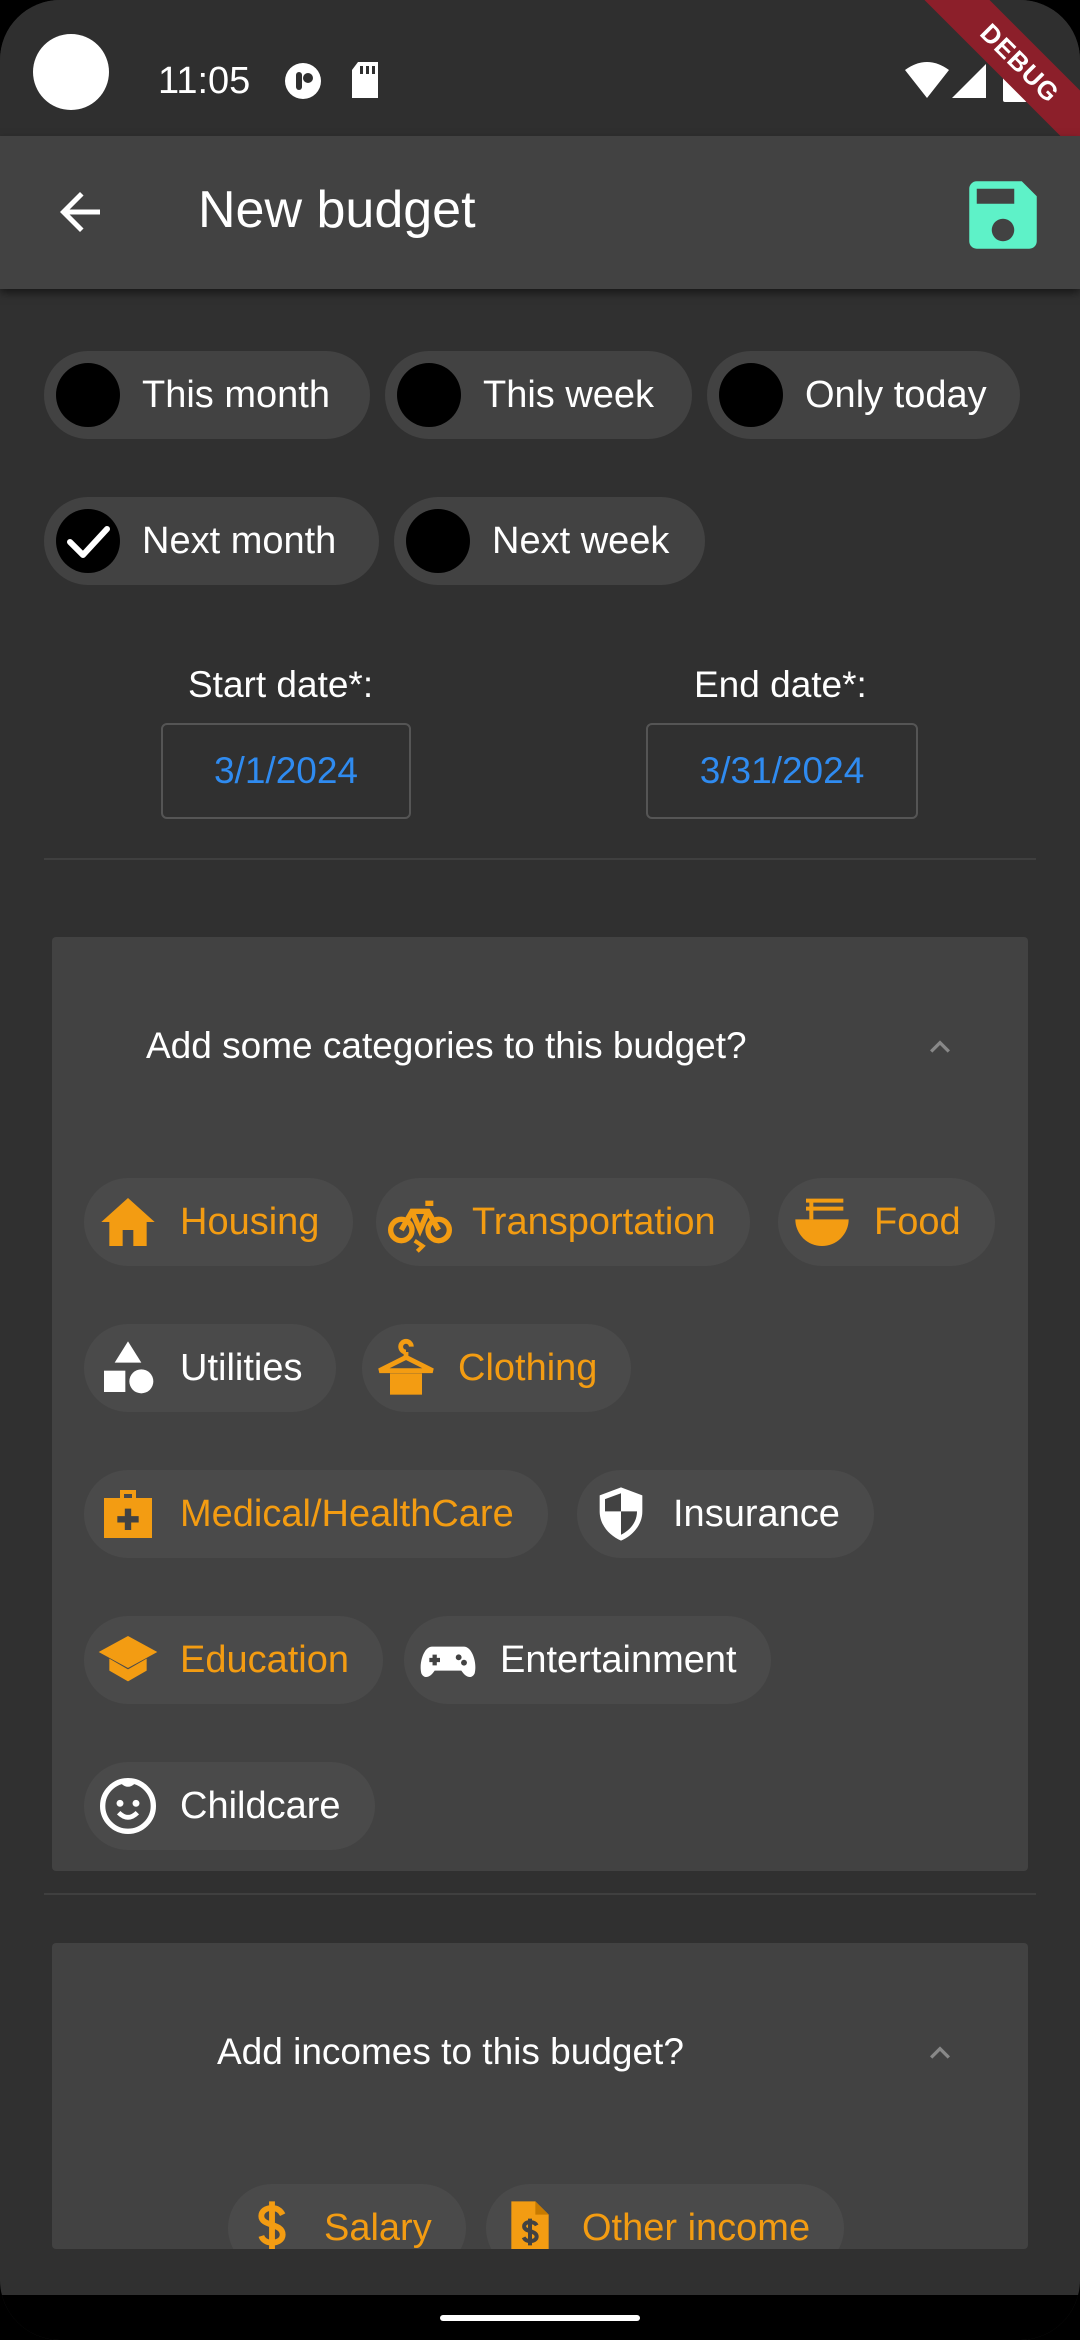 This screenshot has width=1080, height=2340. Describe the element at coordinates (365, 80) in the screenshot. I see `sd-card-icon` at that location.